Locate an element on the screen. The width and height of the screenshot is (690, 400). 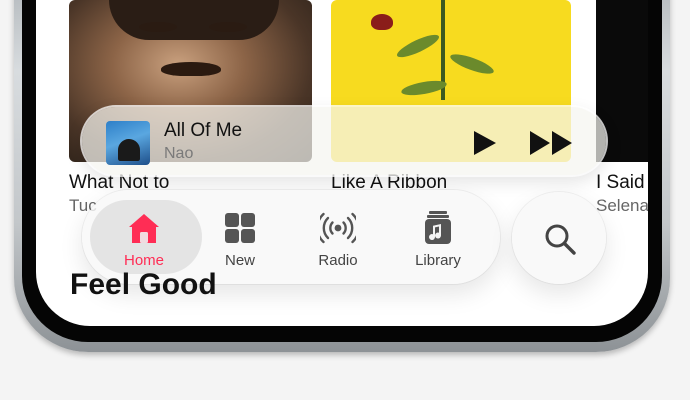
tab-label: Home is located at coordinates (143, 260).